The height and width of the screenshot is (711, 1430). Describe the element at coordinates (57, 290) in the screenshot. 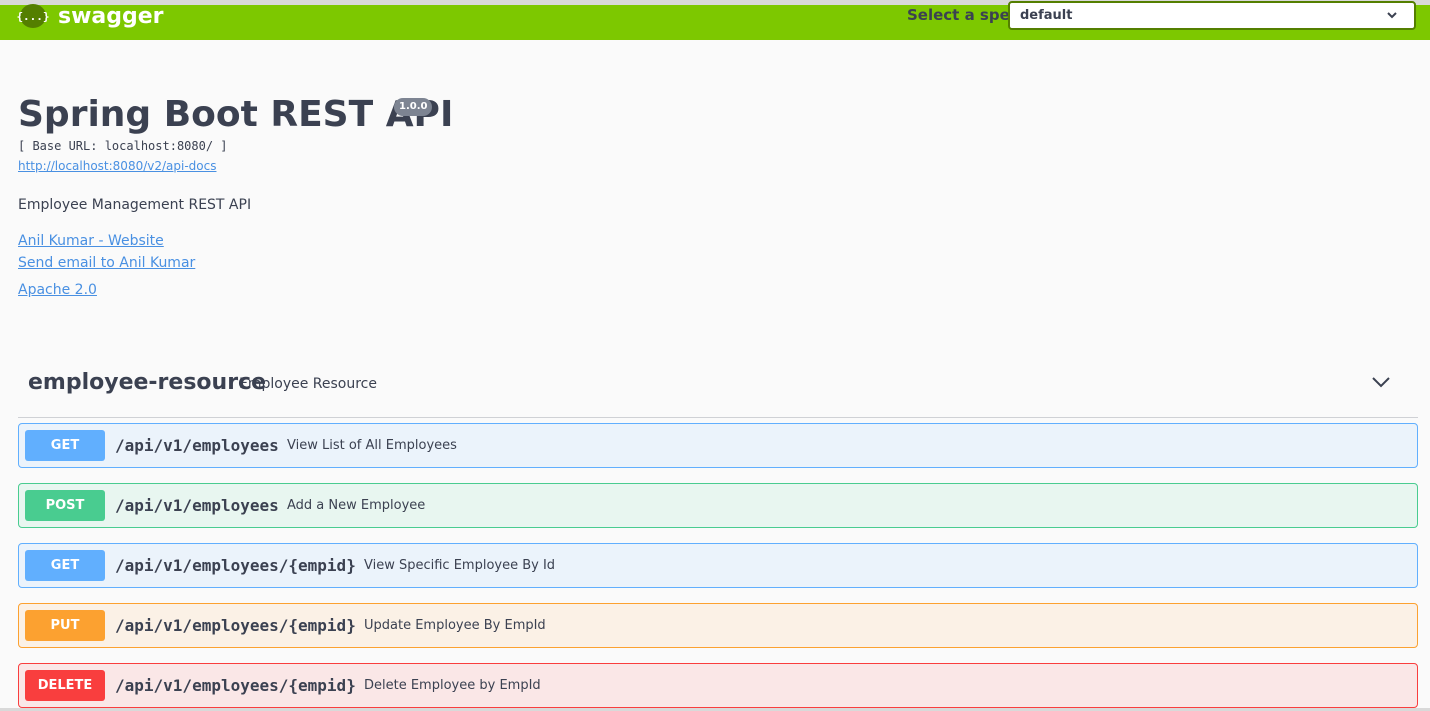

I see `license-link: Apache 2.0` at that location.